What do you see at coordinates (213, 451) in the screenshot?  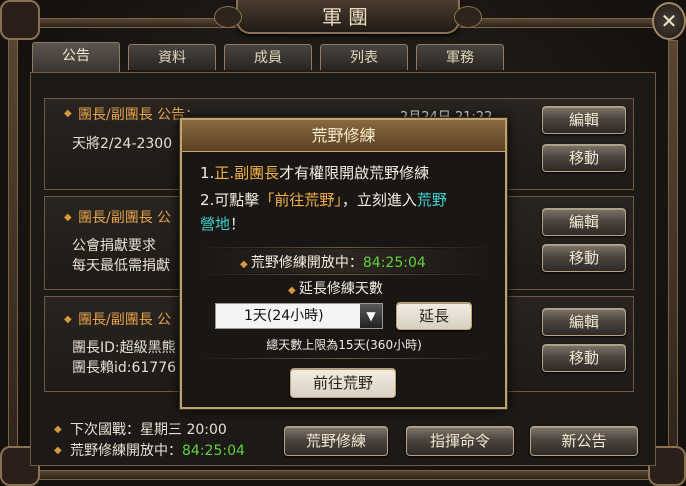 I see `wild-training-timer: 84:25:04` at bounding box center [213, 451].